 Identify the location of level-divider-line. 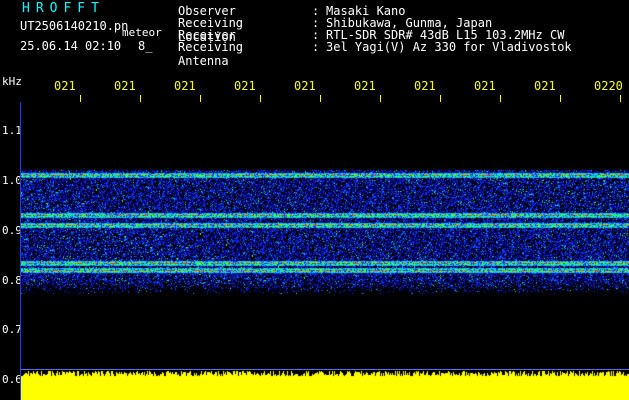
(324, 369).